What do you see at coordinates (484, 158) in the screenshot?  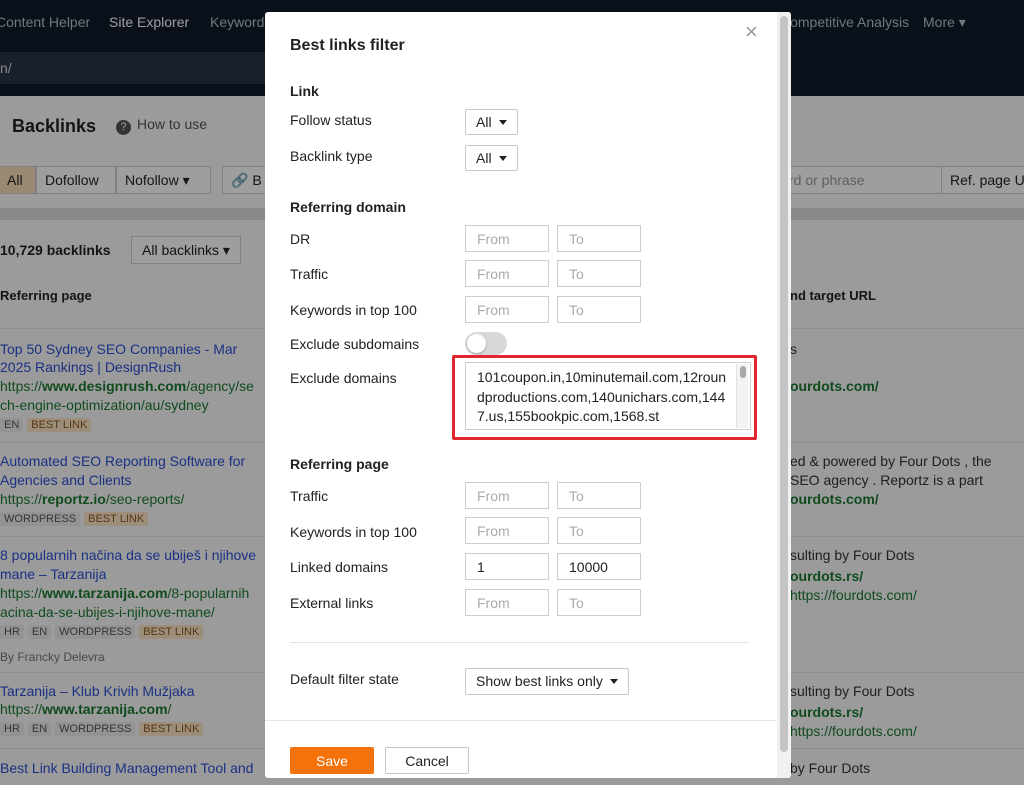 I see `backlink-type-value: All` at bounding box center [484, 158].